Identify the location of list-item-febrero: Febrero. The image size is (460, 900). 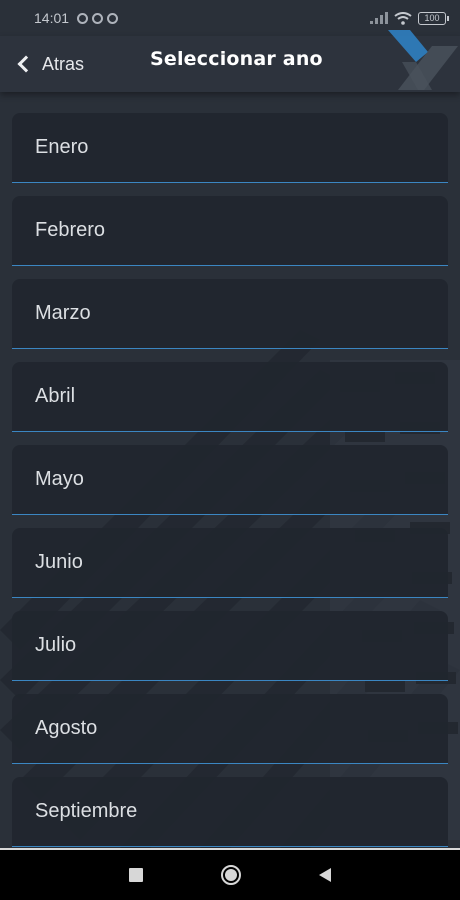
(230, 231).